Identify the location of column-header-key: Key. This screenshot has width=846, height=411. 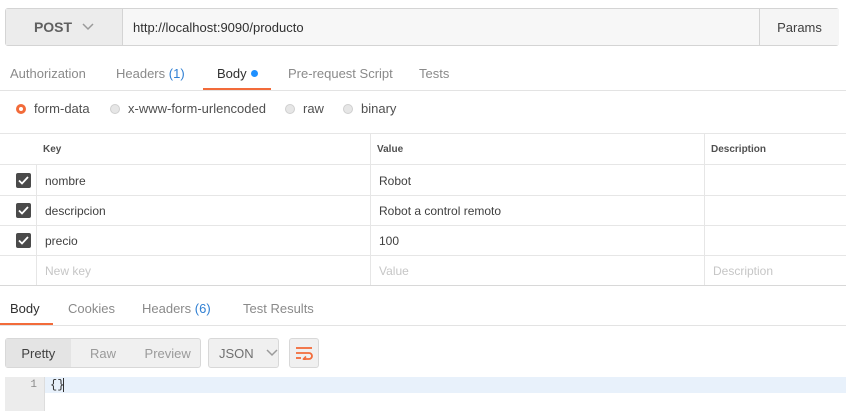
(52, 149).